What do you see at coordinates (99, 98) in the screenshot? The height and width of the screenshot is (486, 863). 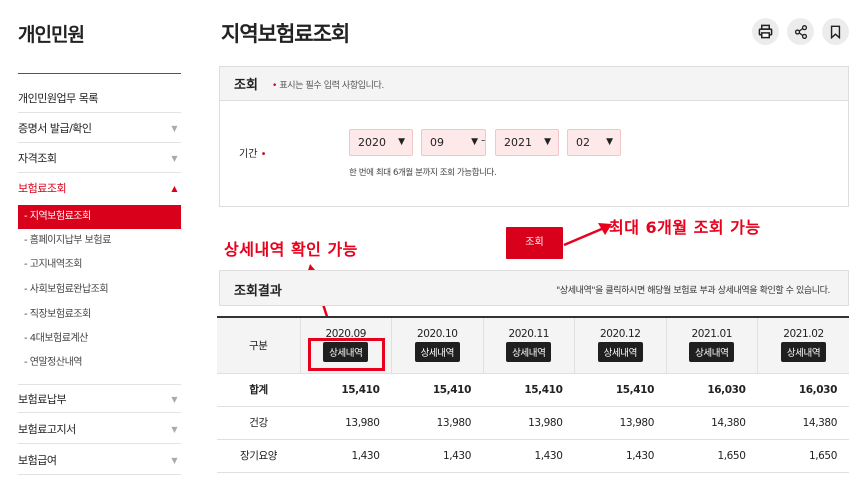 I see `sidebar-item-list: 개인민원업무 목록` at bounding box center [99, 98].